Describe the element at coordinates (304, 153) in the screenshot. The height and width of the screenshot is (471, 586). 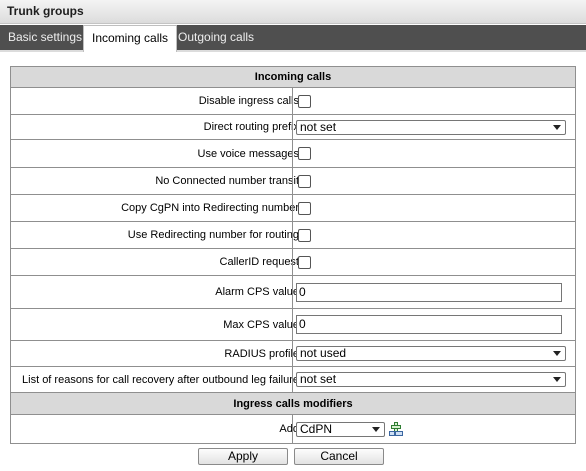
I see `use-voice-messages-checkbox` at that location.